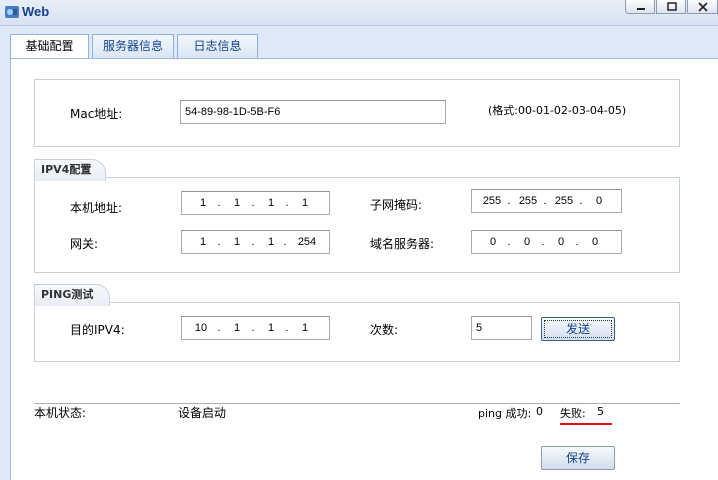 This screenshot has width=718, height=480. Describe the element at coordinates (70, 170) in the screenshot. I see `ipv4-legend: IPV4配置` at that location.